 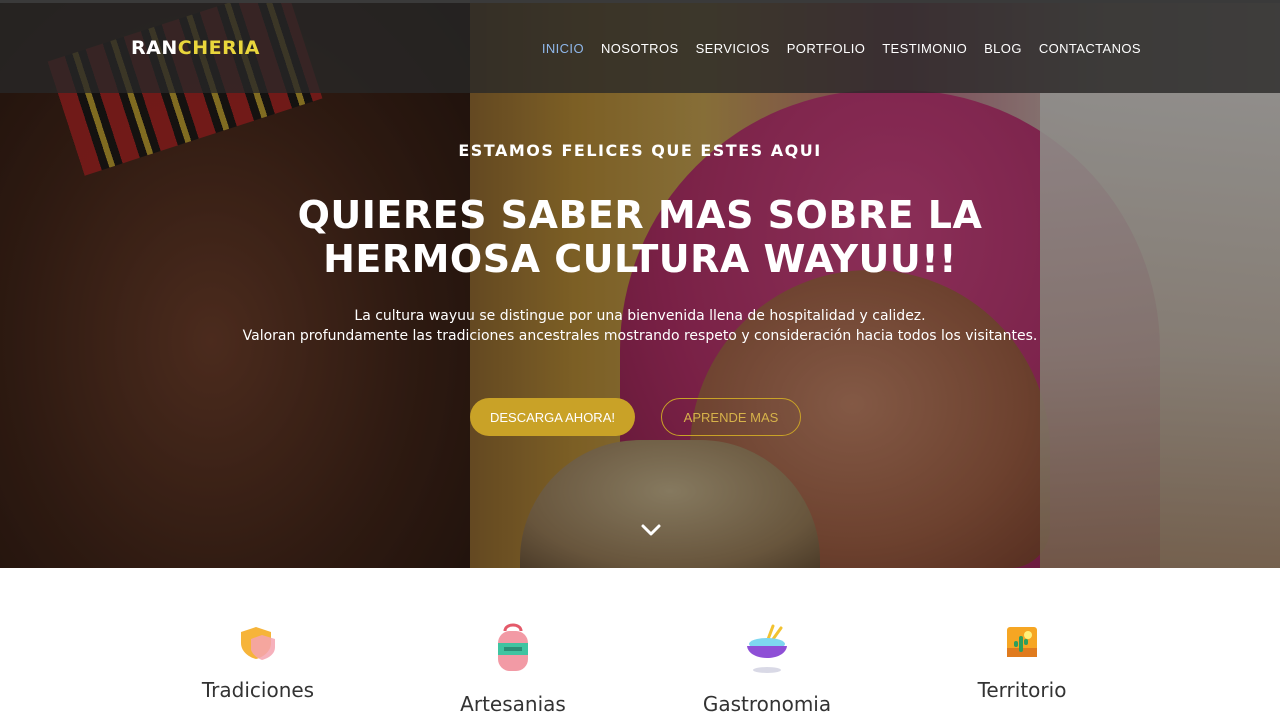 I want to click on feature-tradiciones: Tradiciones, so click(x=258, y=647).